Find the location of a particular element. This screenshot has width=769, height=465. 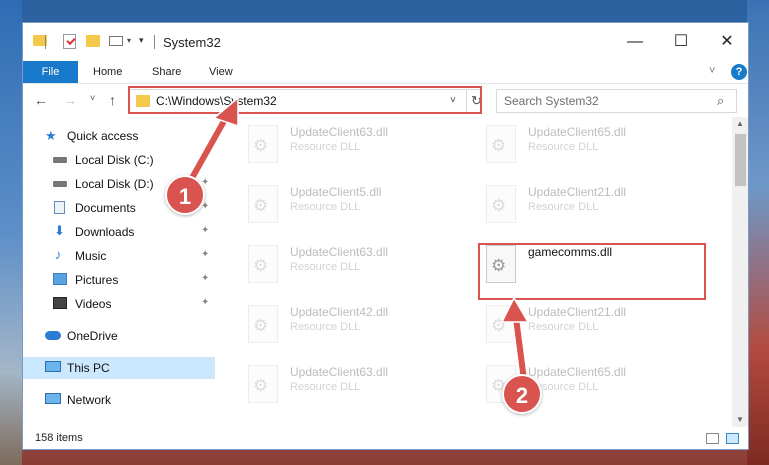

cloud-icon is located at coordinates (53, 335).